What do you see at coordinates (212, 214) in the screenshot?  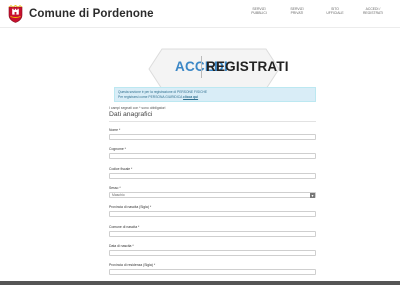 I see `provincia-nascita-input` at bounding box center [212, 214].